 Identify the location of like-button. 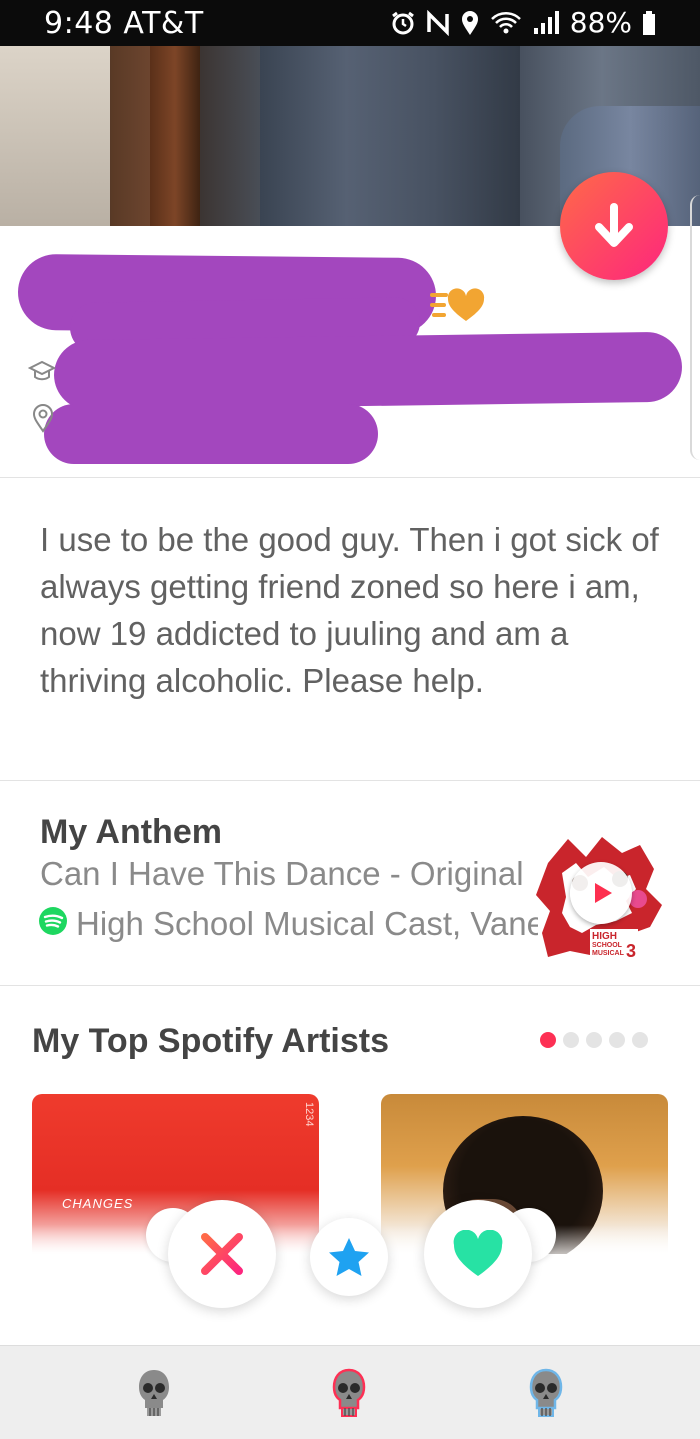
(478, 1254).